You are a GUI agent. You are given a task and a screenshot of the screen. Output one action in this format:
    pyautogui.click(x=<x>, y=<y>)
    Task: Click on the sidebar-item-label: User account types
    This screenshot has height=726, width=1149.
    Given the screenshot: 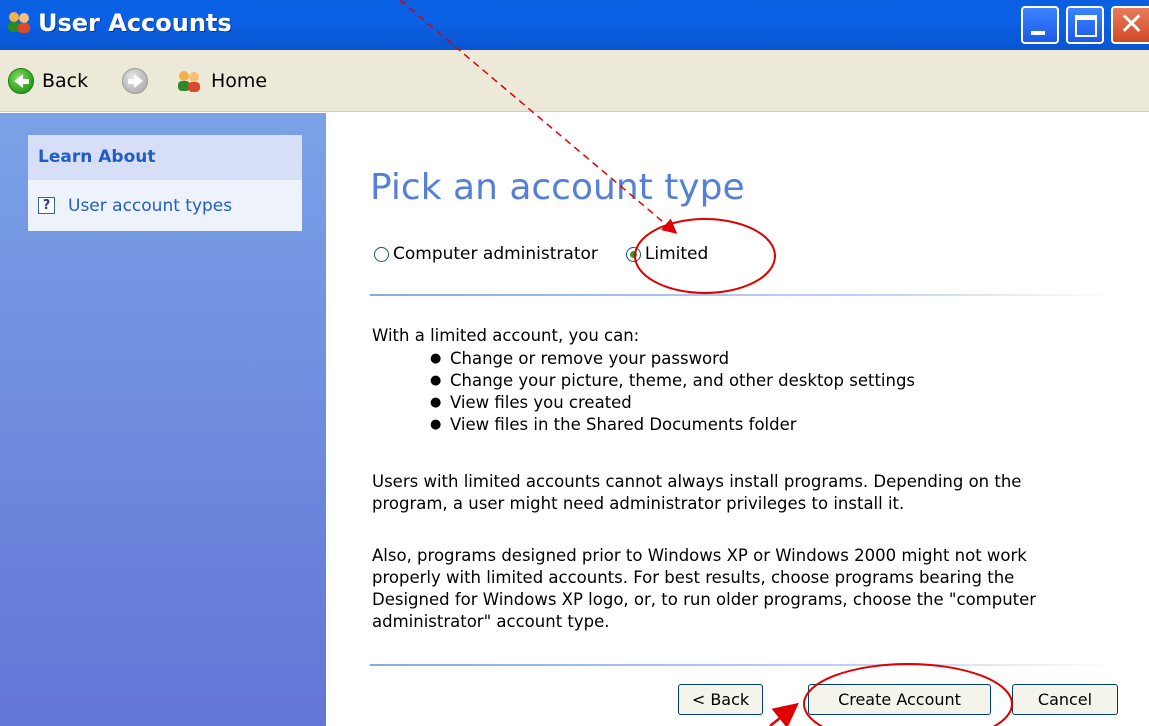 What is the action you would take?
    pyautogui.click(x=150, y=205)
    